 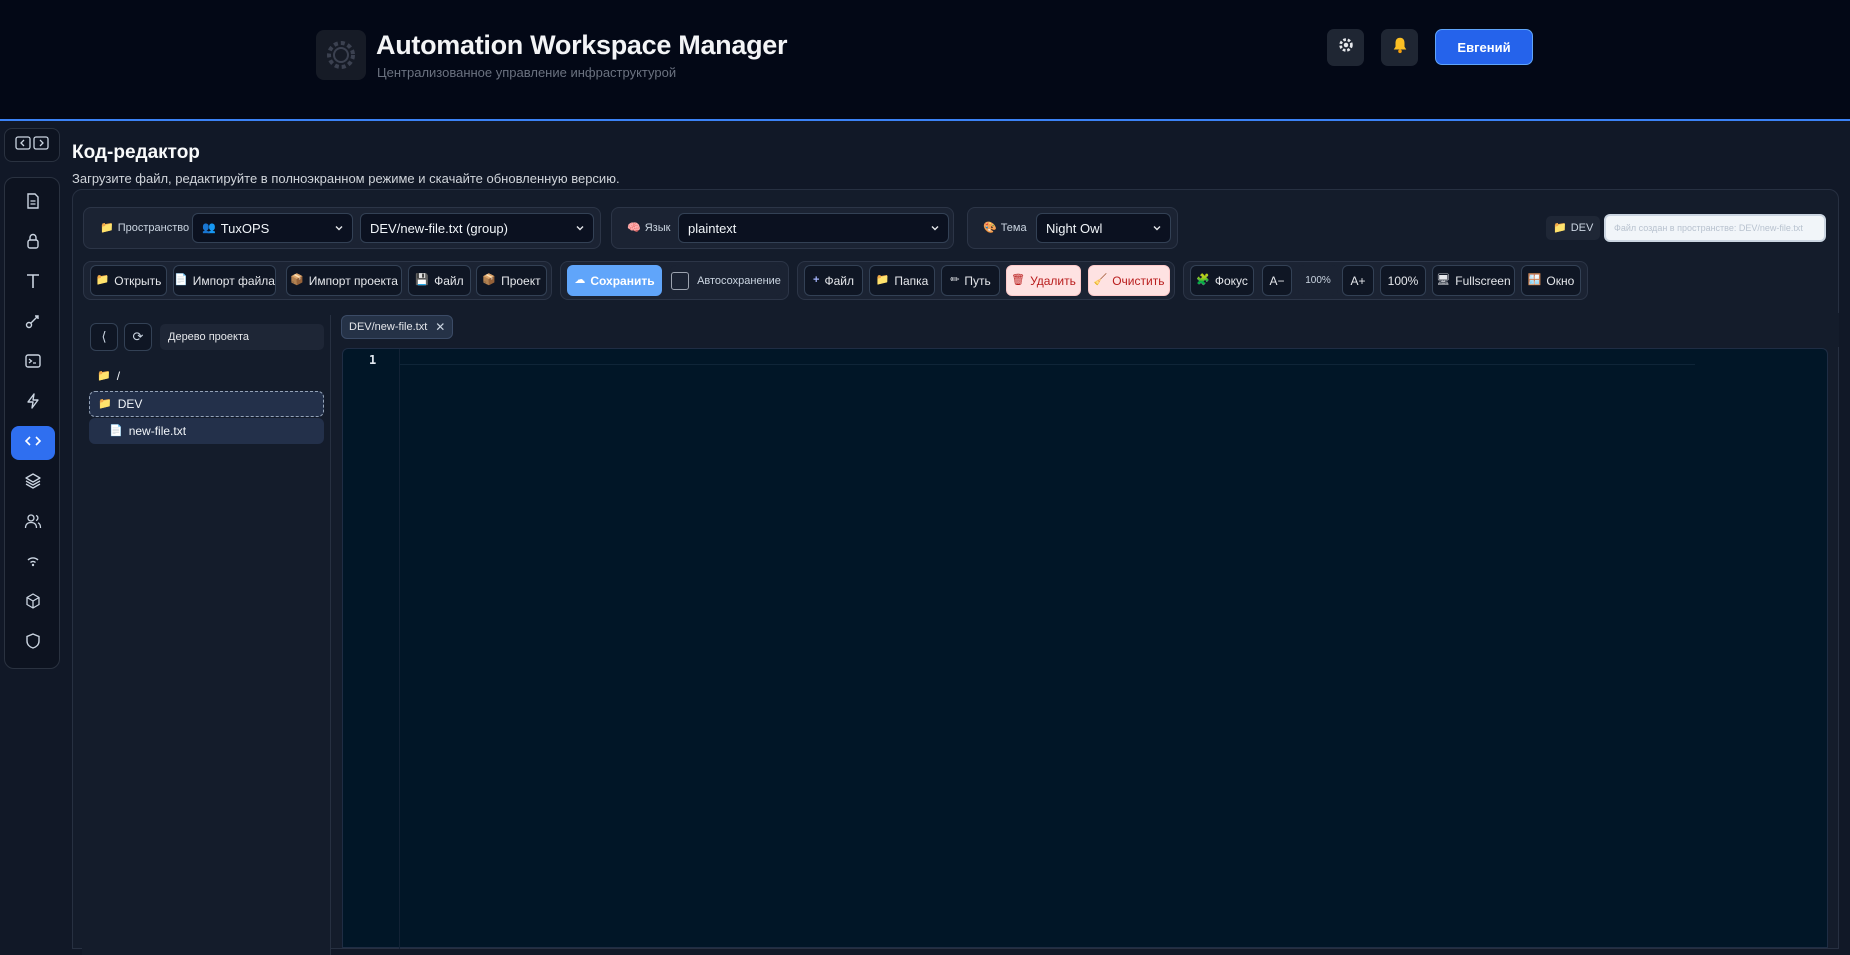 I want to click on new-folder-button: 📁 Папка, so click(x=902, y=280).